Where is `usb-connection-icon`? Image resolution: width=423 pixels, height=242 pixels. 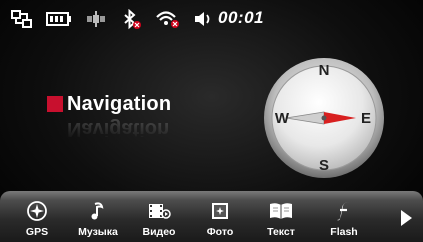 usb-connection-icon is located at coordinates (22, 19).